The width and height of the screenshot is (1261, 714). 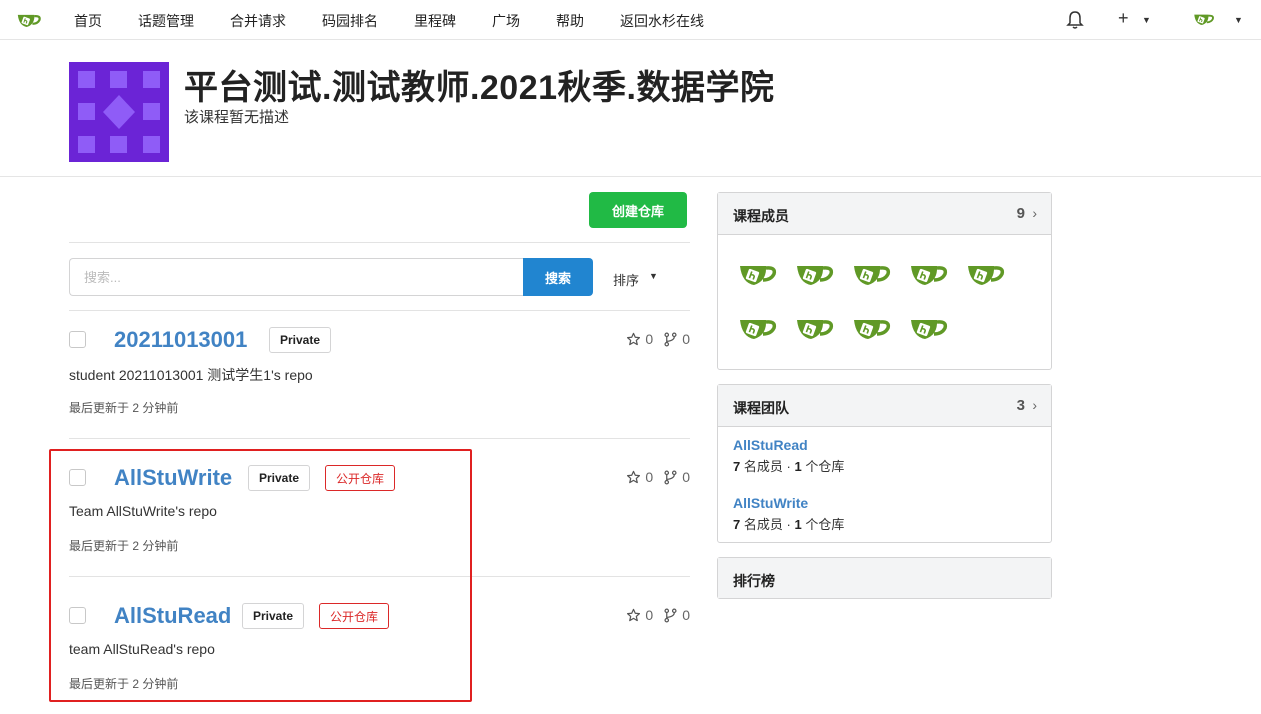 What do you see at coordinates (172, 616) in the screenshot?
I see `repo-name-link: AllStuRead` at bounding box center [172, 616].